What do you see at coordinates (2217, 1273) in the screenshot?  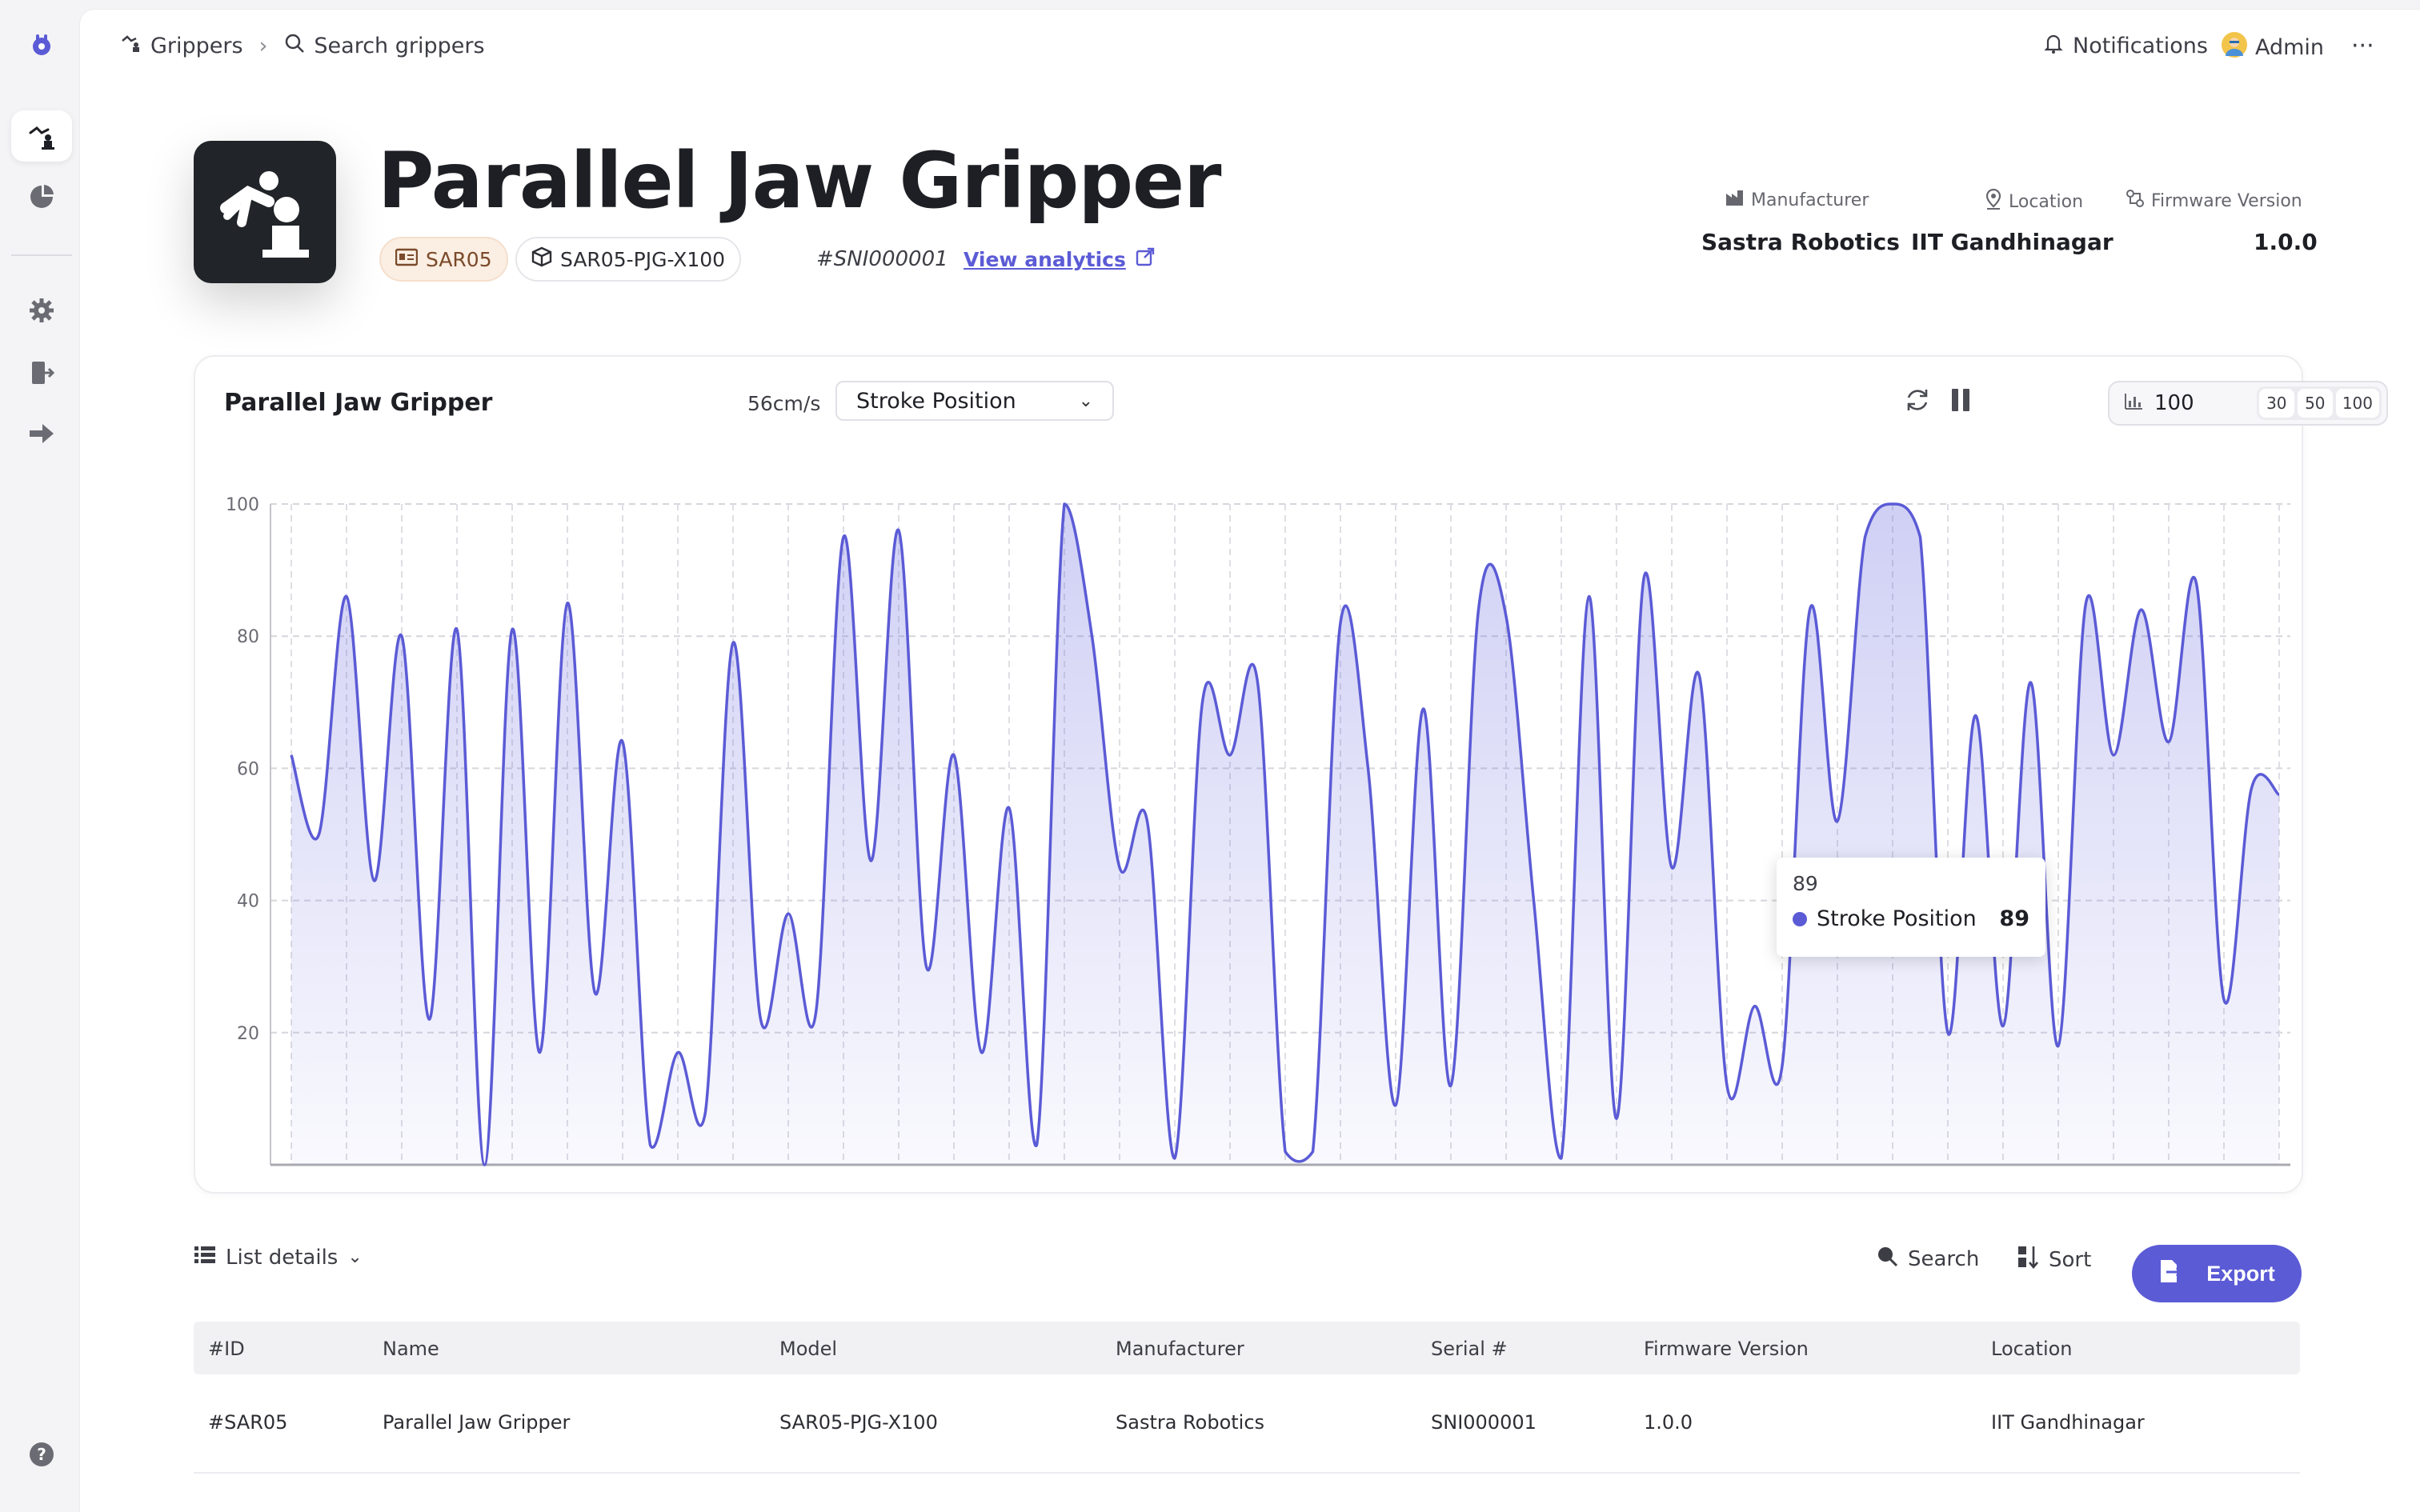 I see `export-button: Export` at bounding box center [2217, 1273].